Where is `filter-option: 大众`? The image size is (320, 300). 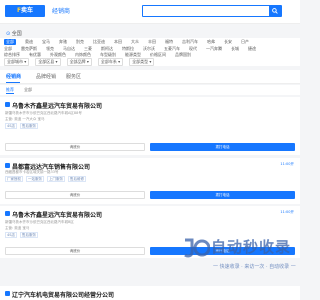
filter-option: 大众 is located at coordinates (135, 42).